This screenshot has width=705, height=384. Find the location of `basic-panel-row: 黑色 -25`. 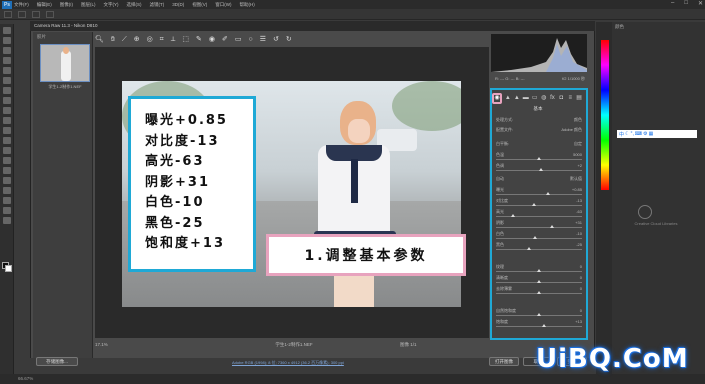

basic-panel-row: 黑色 -25 is located at coordinates (539, 246).